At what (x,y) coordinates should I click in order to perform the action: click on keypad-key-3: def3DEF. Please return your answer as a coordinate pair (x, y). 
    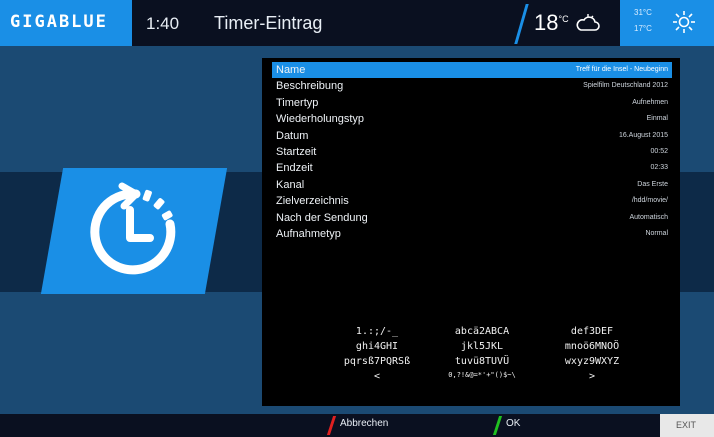
    Looking at the image, I should click on (592, 331).